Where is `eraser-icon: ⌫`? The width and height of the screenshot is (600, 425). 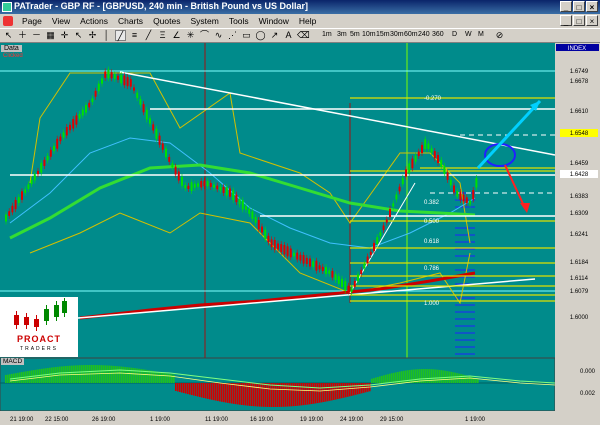 eraser-icon: ⌫ is located at coordinates (303, 35).